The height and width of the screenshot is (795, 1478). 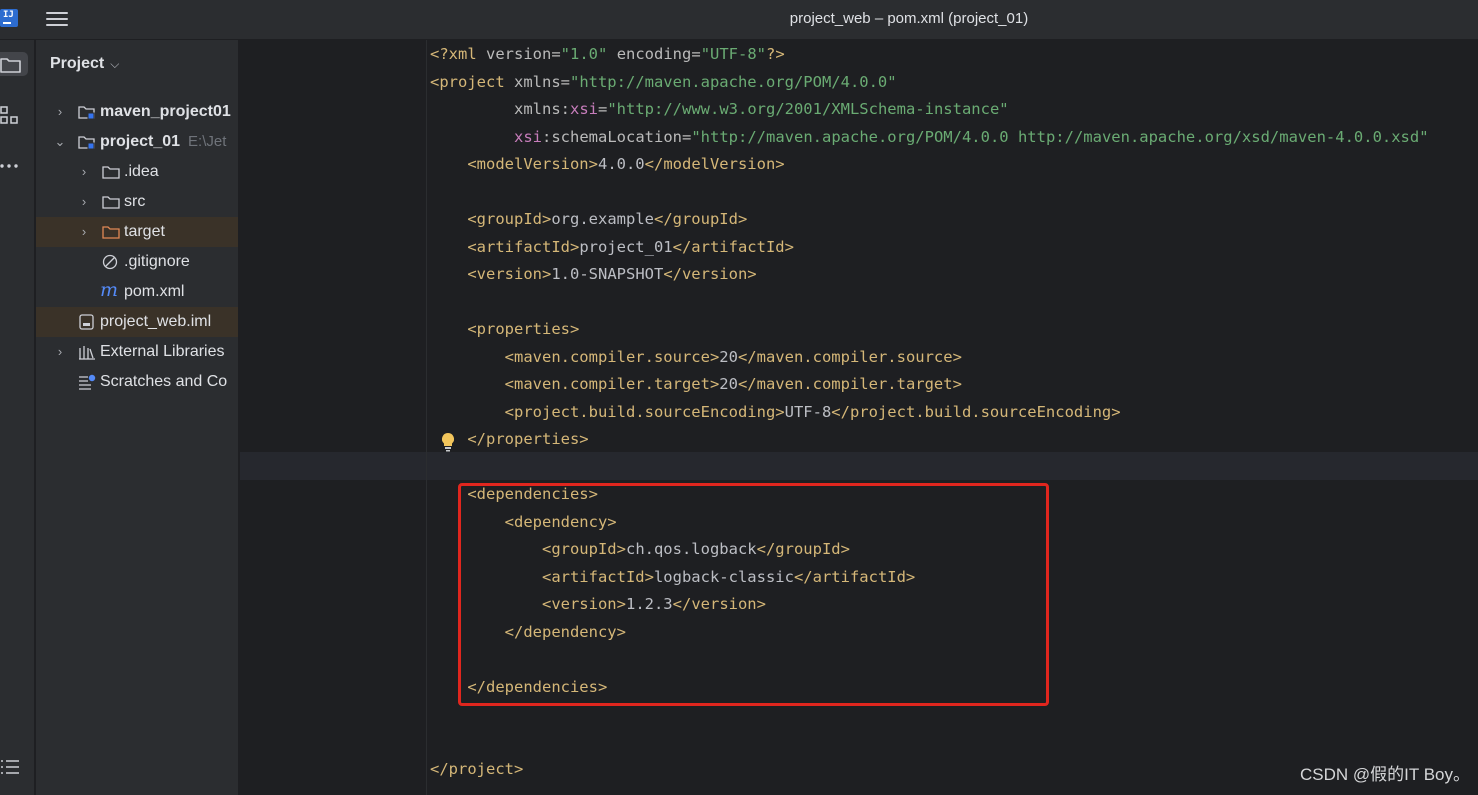 What do you see at coordinates (616, 136) in the screenshot?
I see `attr-name: schemaLocation` at bounding box center [616, 136].